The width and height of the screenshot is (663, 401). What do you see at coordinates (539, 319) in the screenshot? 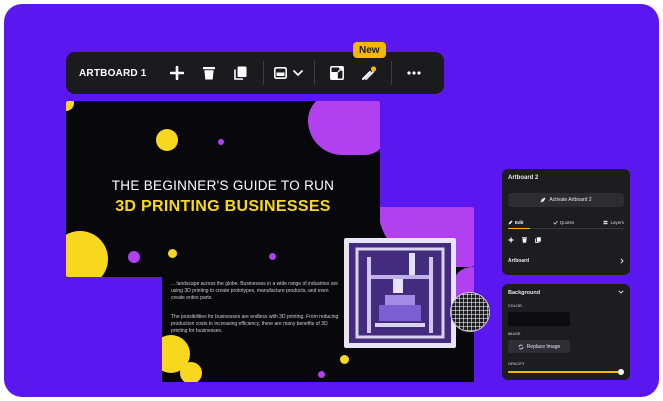
I see `color-swatch-field` at bounding box center [539, 319].